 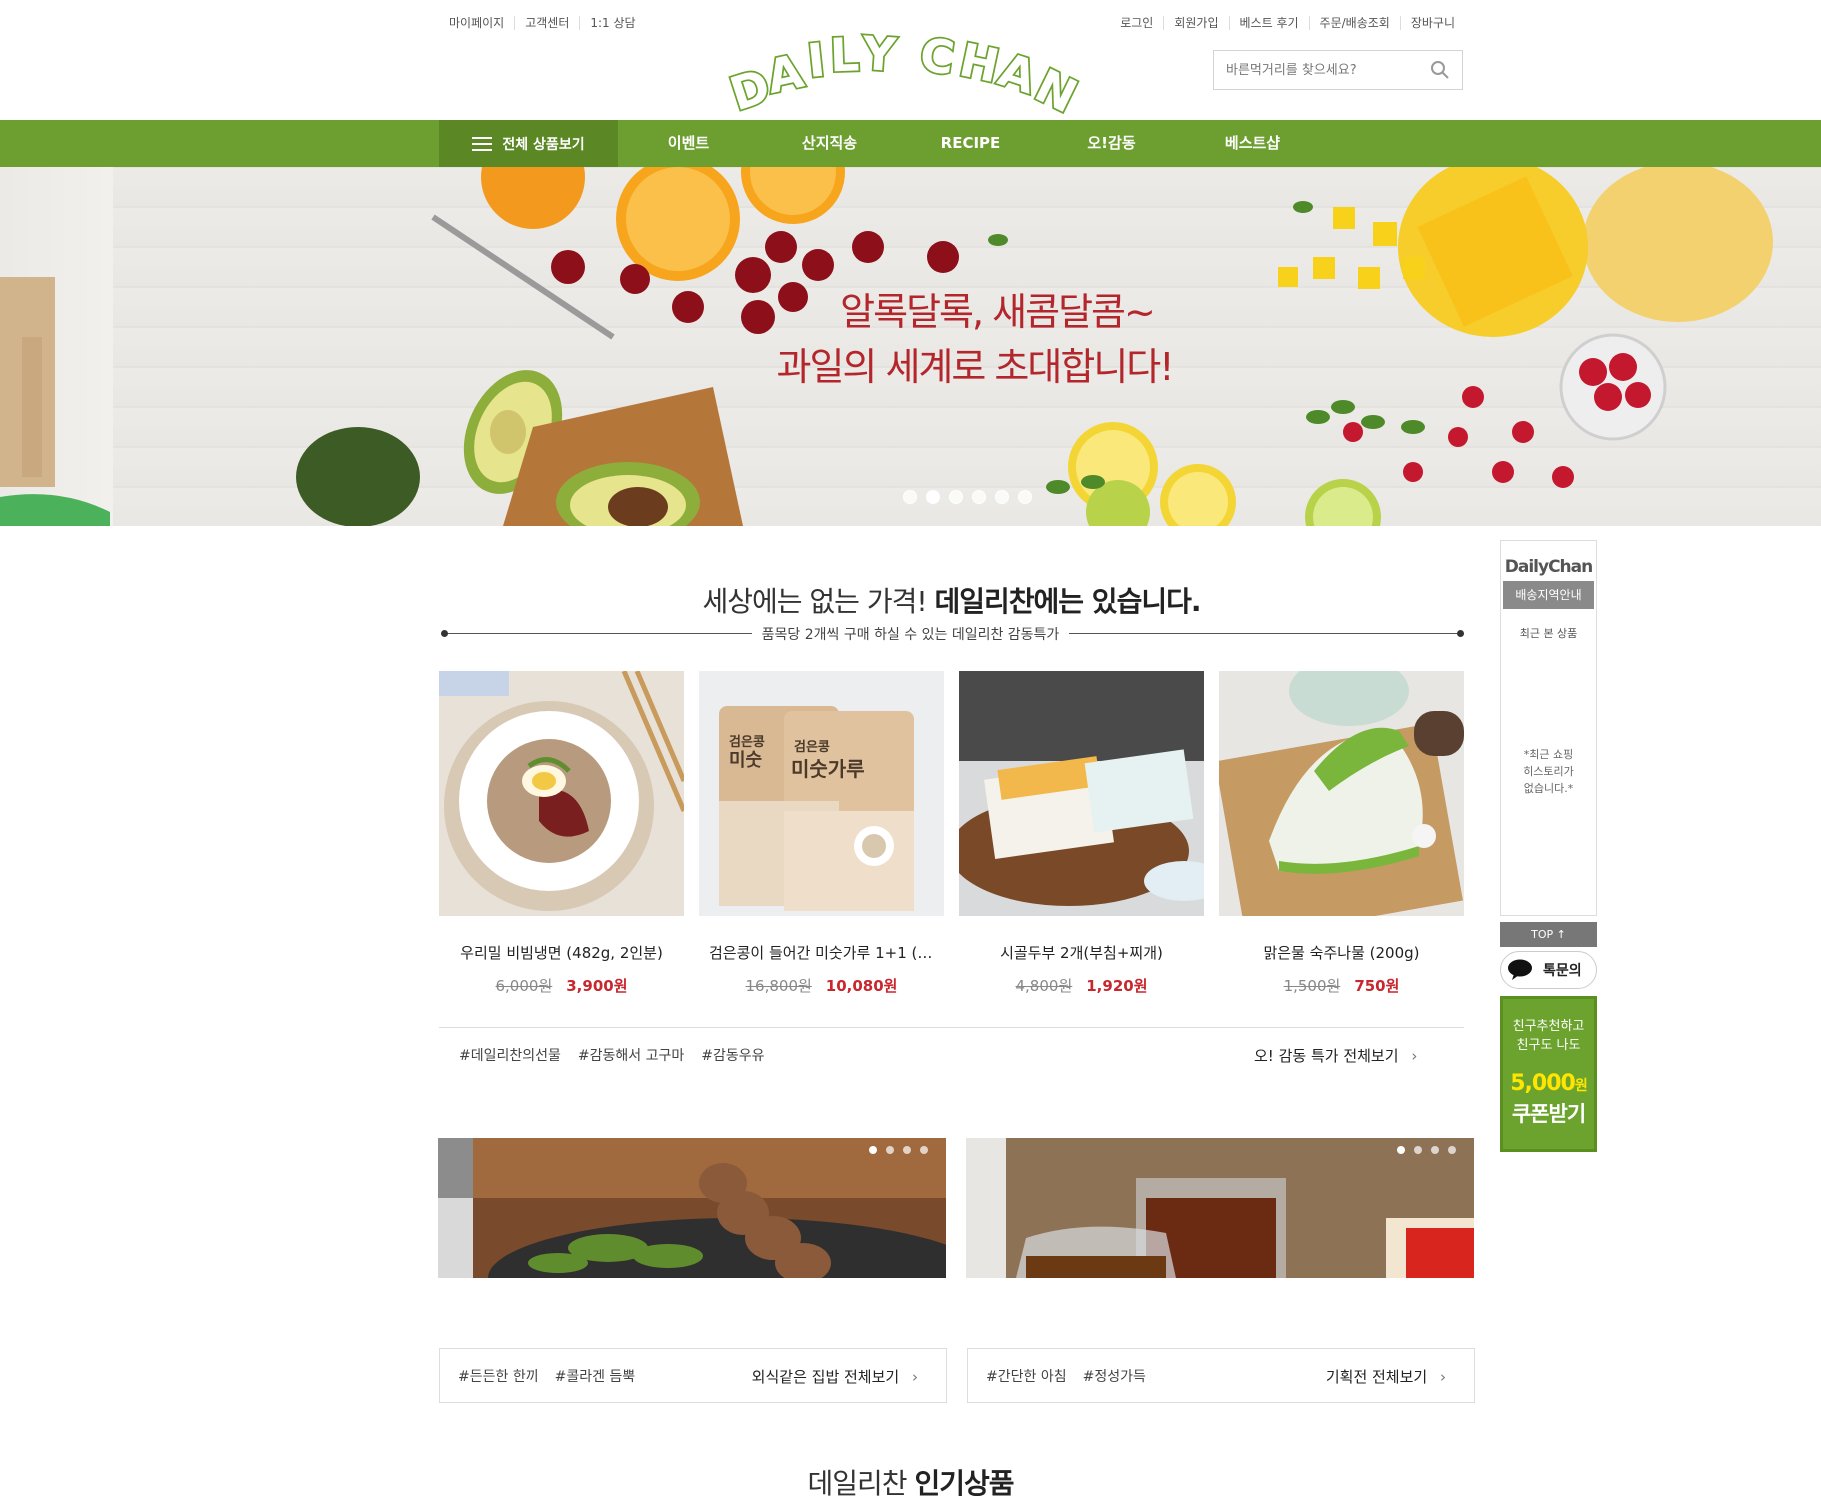 What do you see at coordinates (861, 1483) in the screenshot?
I see `popular-title-plain: 데일리찬` at bounding box center [861, 1483].